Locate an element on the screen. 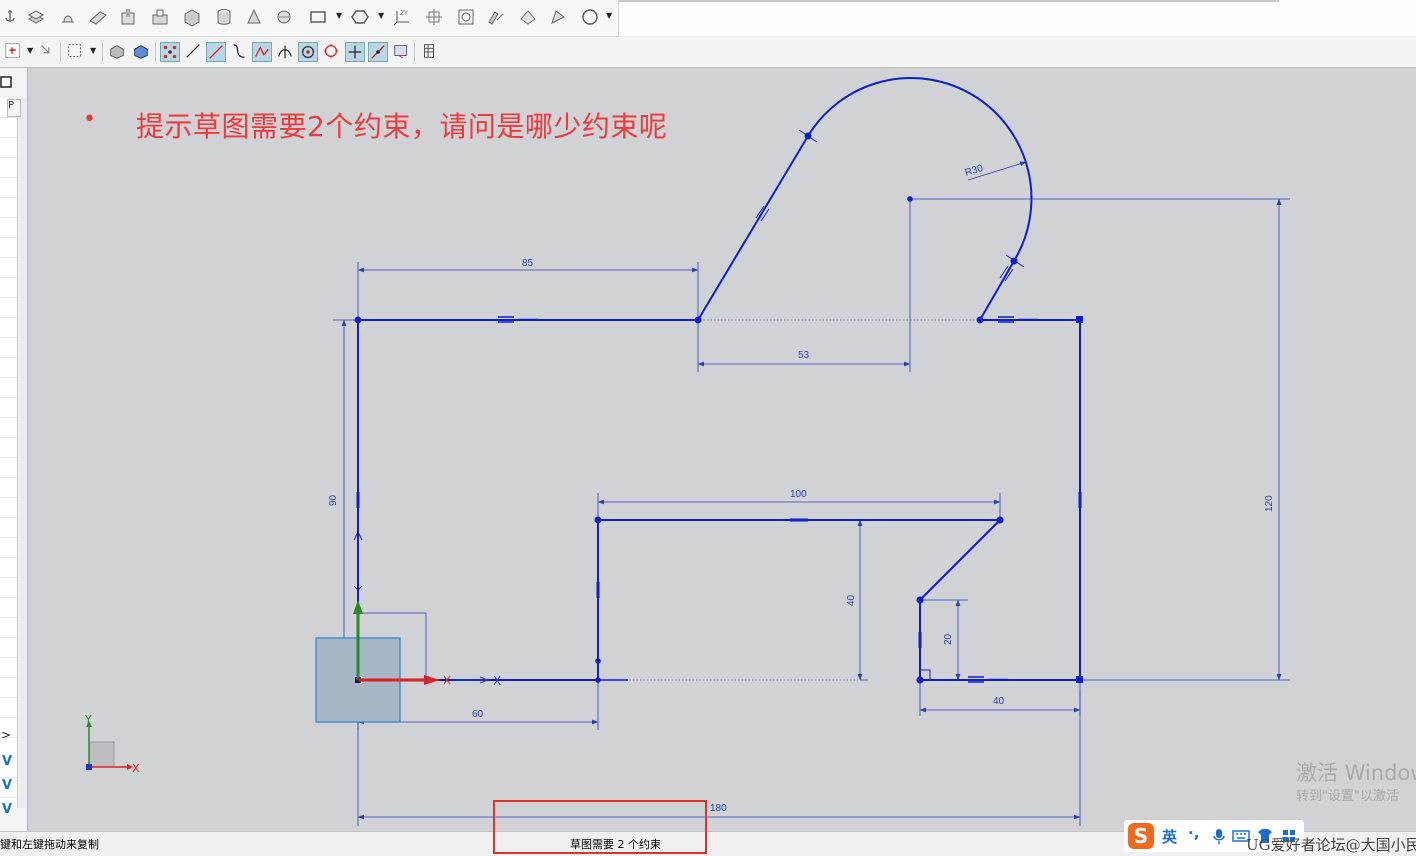 The image size is (1416, 856). constraint-line-icon is located at coordinates (216, 52).